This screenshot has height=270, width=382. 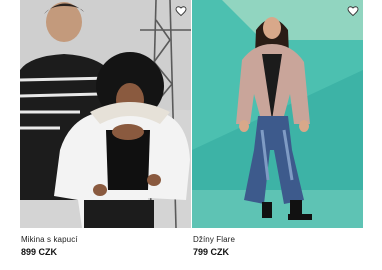 I want to click on product-name: Mikina s kapucí, so click(x=49, y=239).